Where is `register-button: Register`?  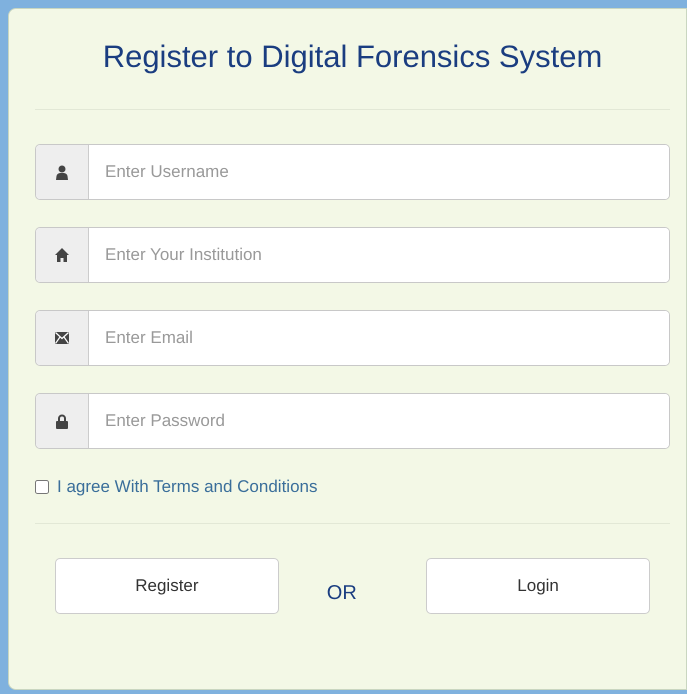 register-button: Register is located at coordinates (167, 586).